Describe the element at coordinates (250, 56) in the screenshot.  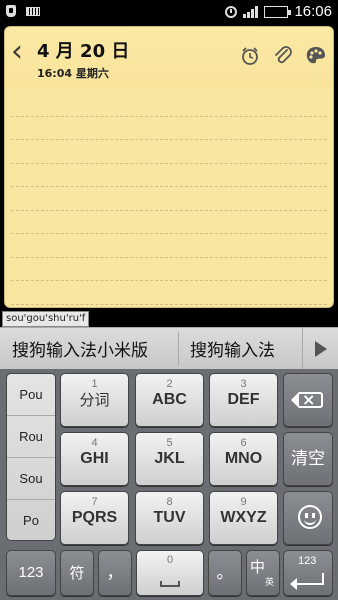
I see `alarm-clock-icon` at that location.